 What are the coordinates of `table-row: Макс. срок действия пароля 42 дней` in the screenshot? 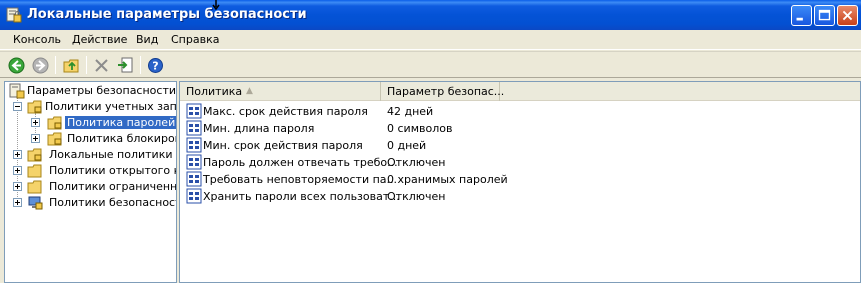 It's located at (520, 111).